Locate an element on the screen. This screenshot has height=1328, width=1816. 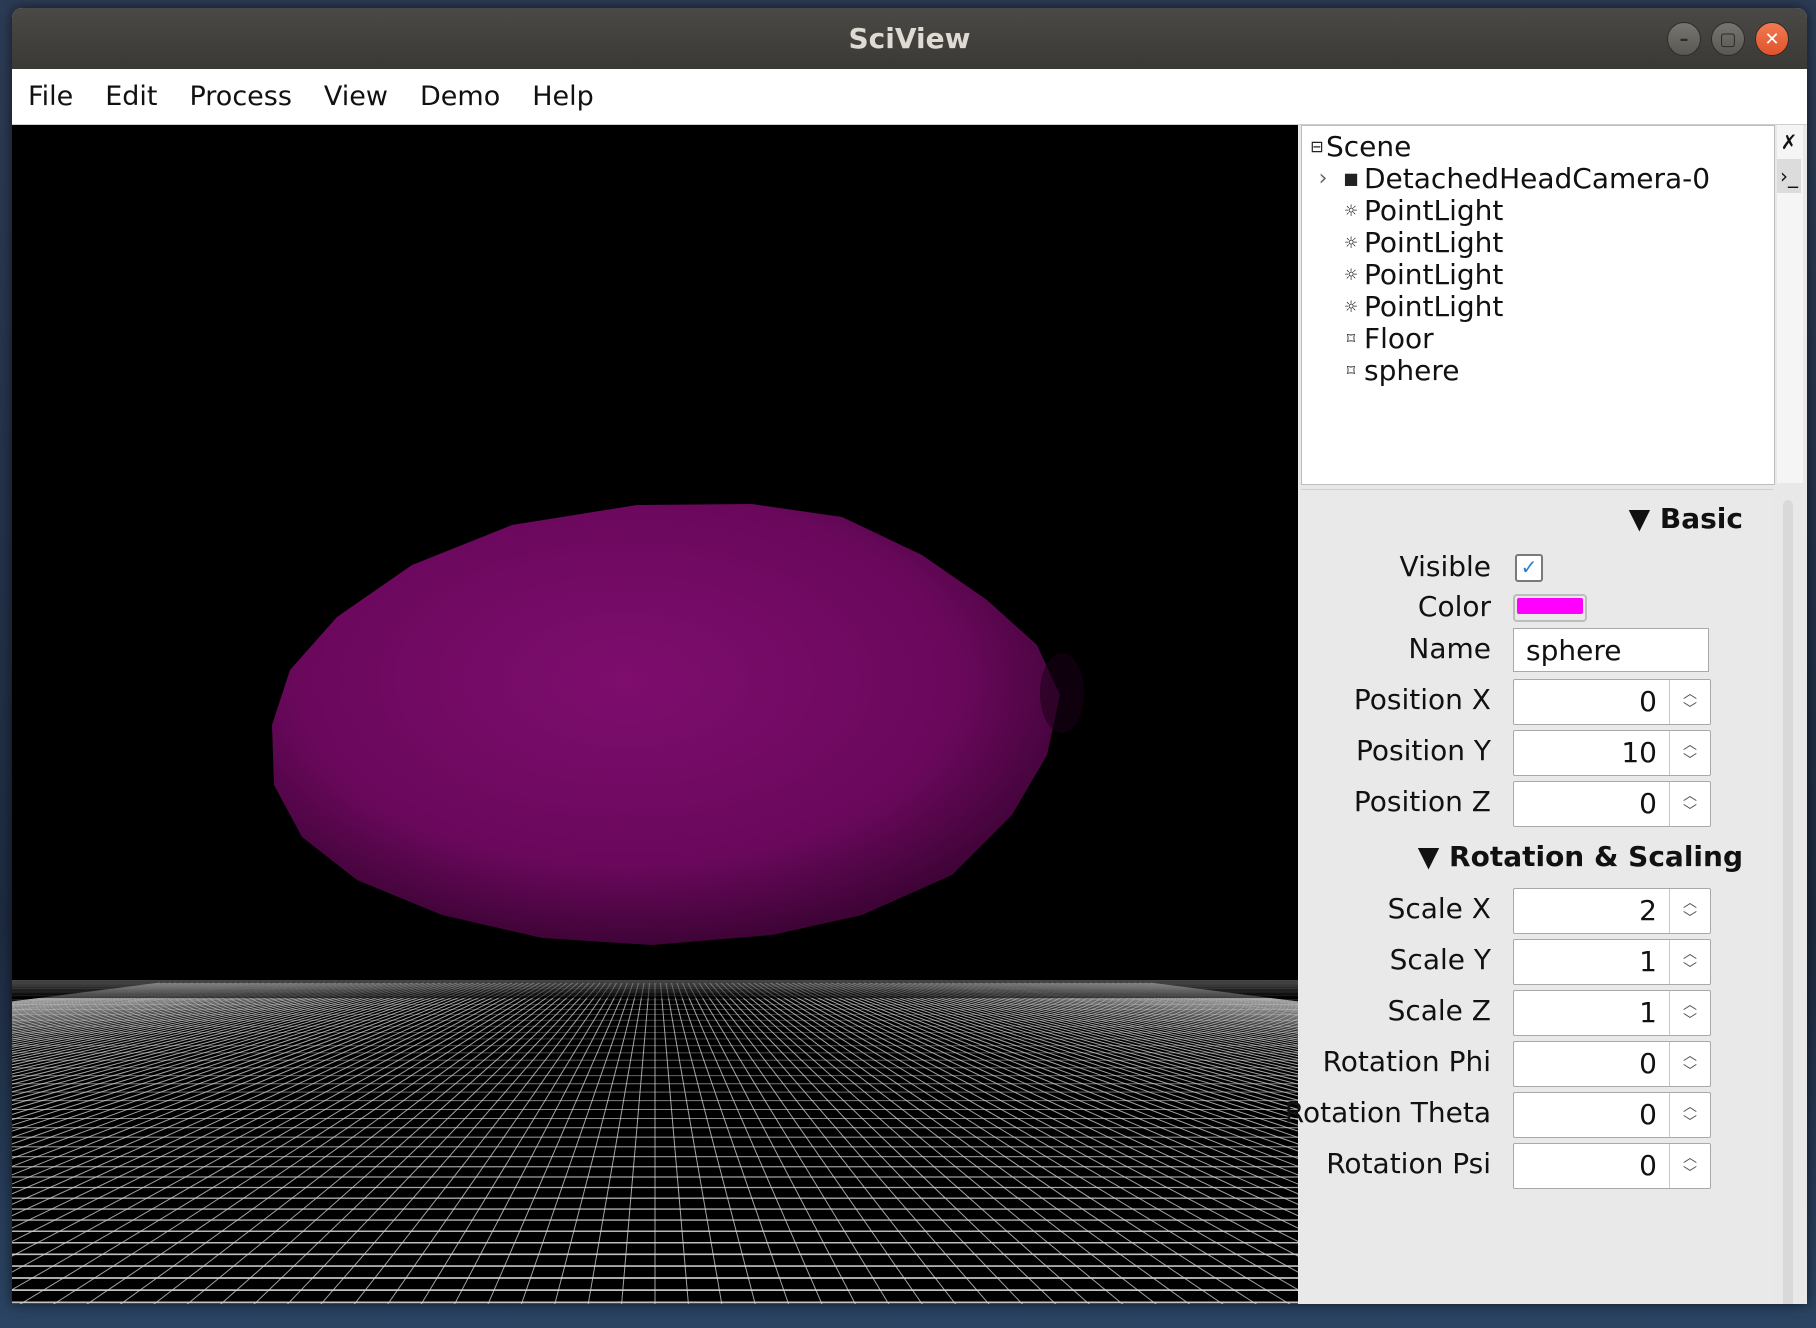
color-swatch-fill is located at coordinates (1550, 606).